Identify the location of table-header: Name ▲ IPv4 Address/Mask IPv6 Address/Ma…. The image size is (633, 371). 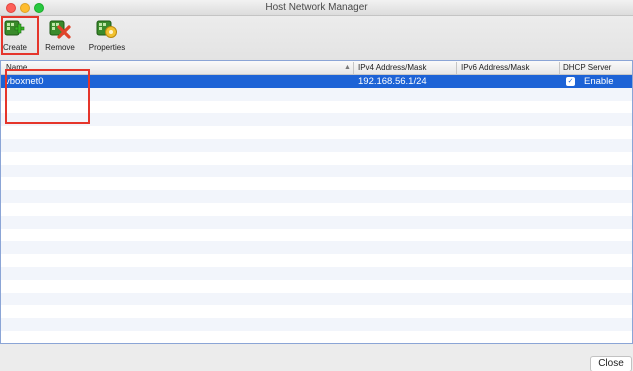
(316, 68).